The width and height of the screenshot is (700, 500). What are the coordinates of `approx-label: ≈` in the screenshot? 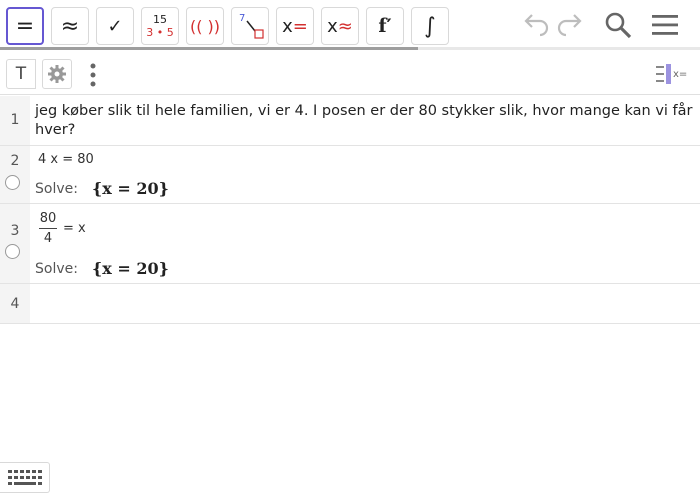 It's located at (70, 26).